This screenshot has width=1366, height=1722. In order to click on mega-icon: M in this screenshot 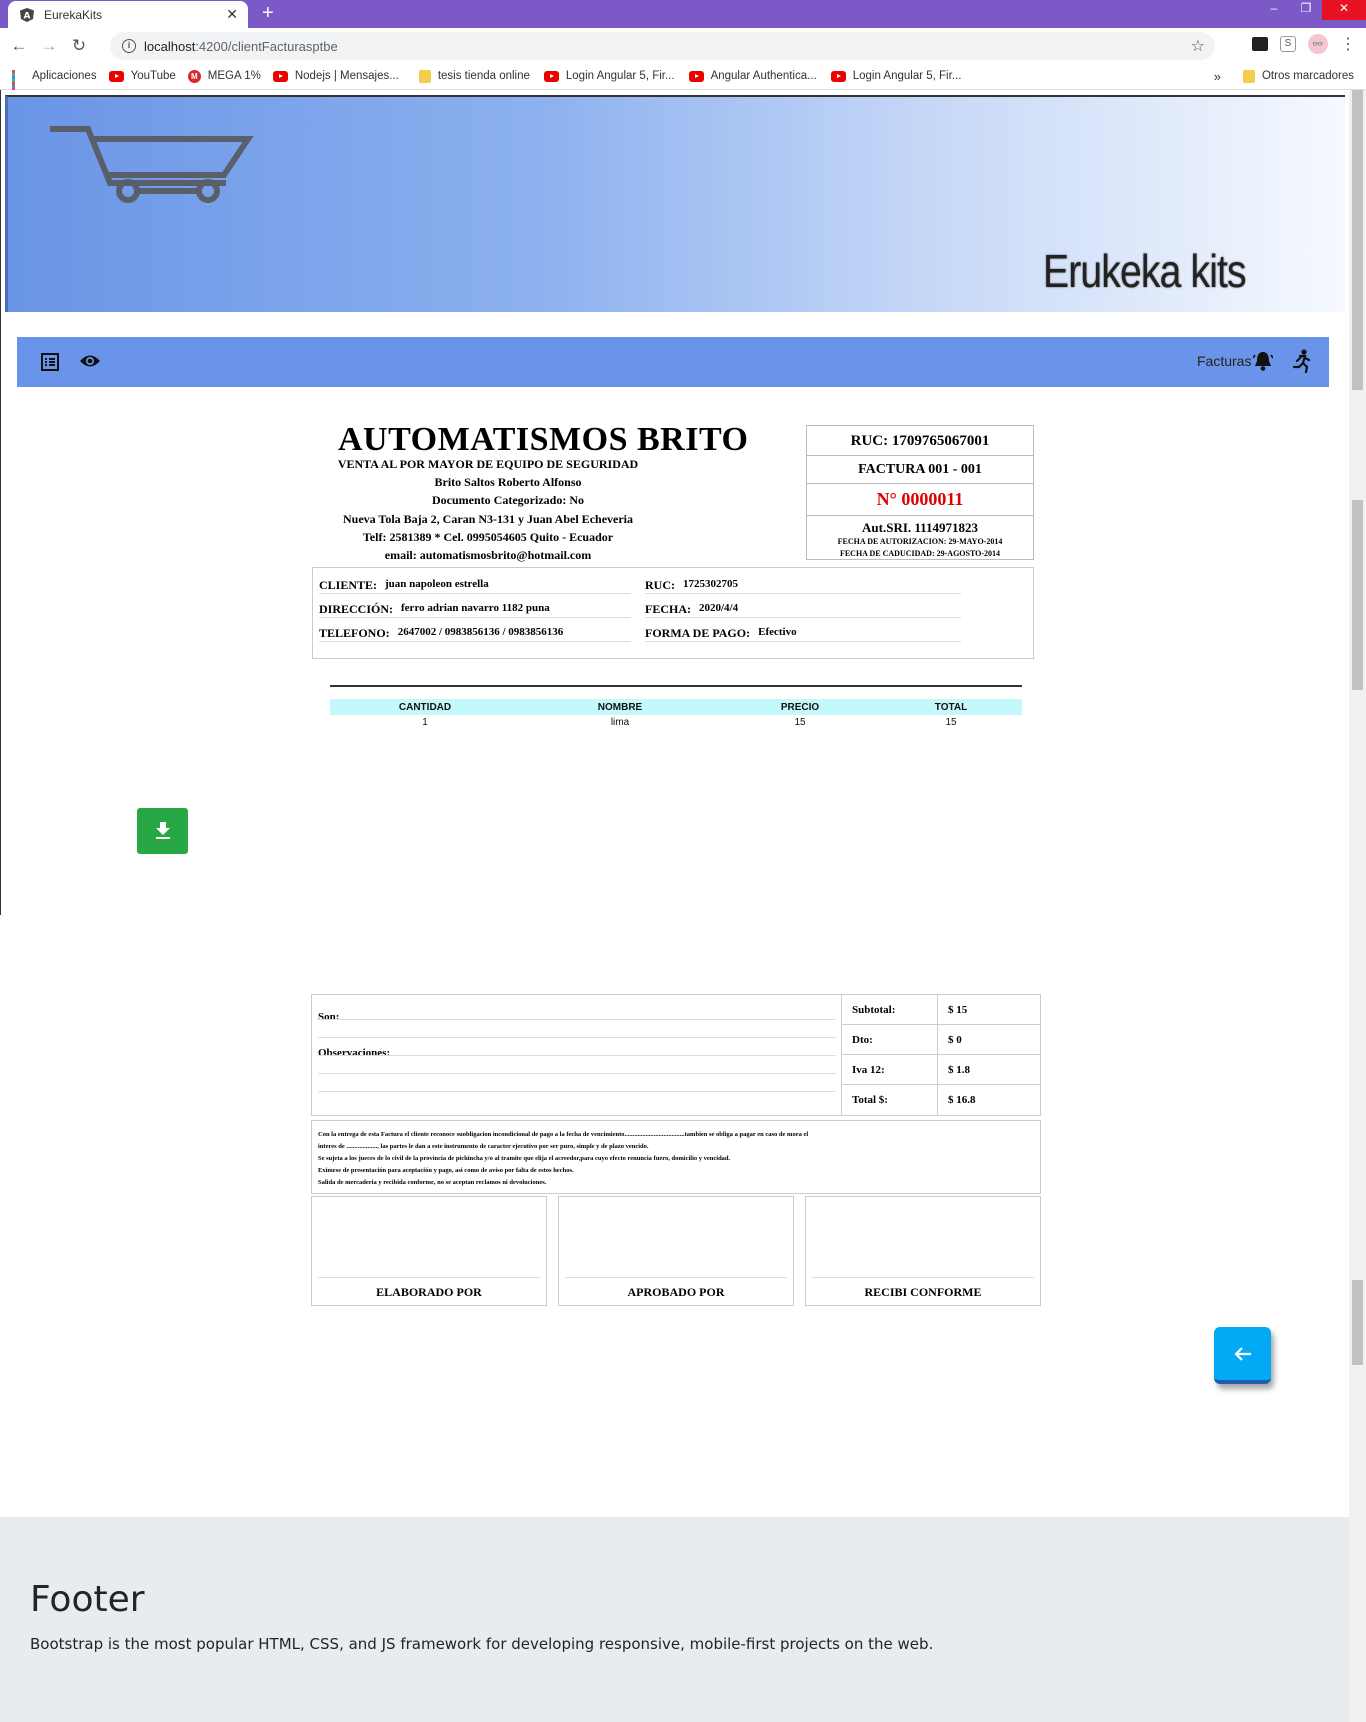, I will do `click(194, 76)`.